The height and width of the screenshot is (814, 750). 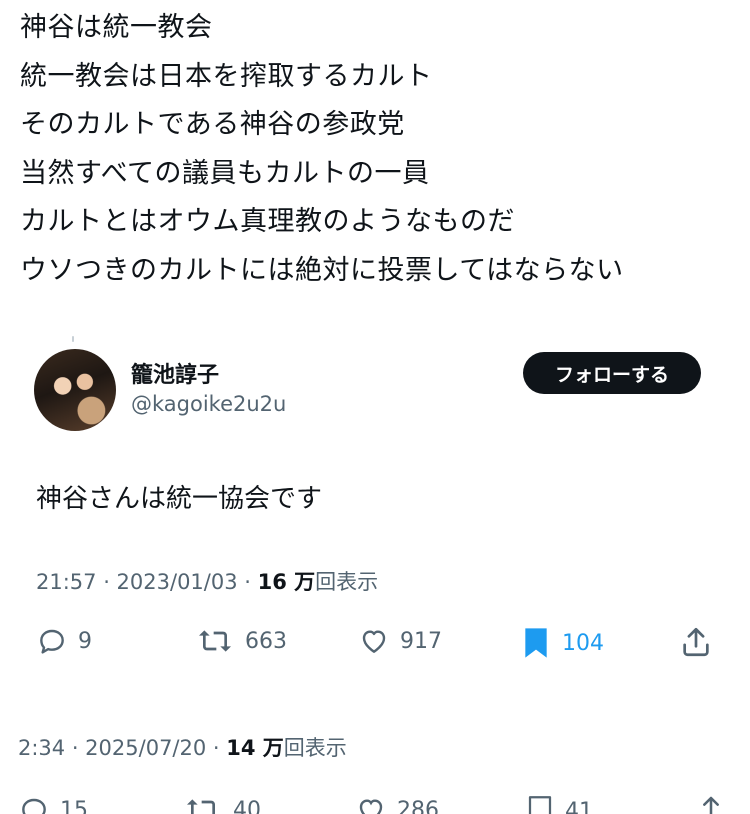 I want to click on reply-count: 15, so click(x=74, y=805).